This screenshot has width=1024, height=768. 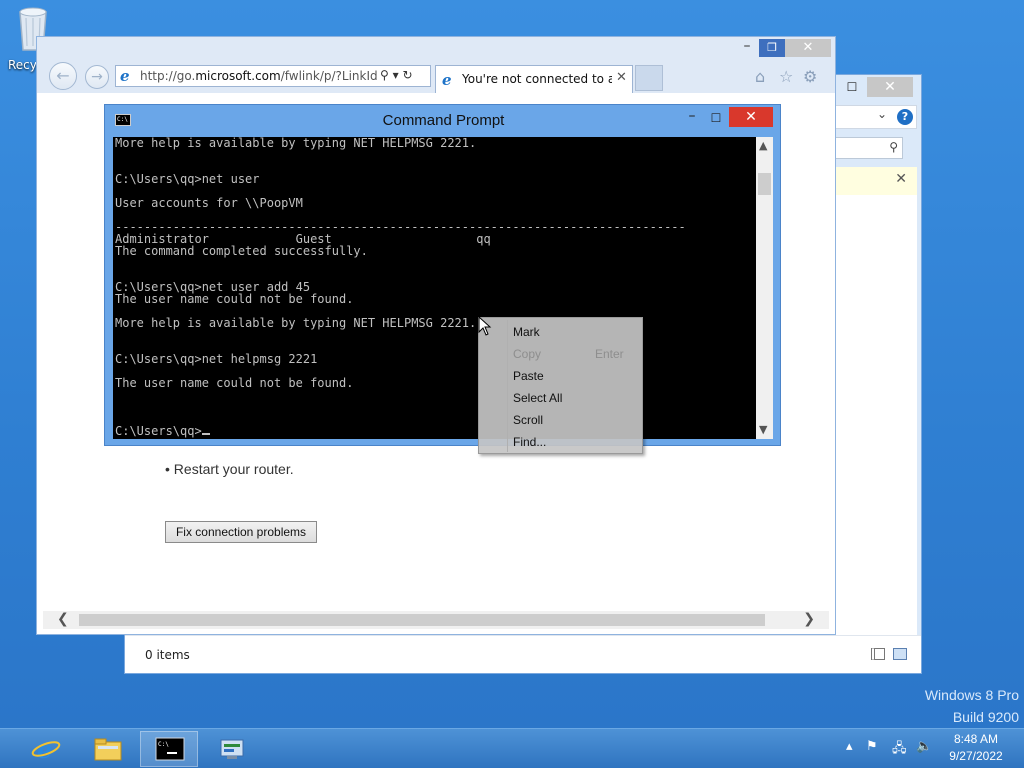 What do you see at coordinates (241, 532) in the screenshot?
I see `fix-connection-button: Fix connection problems` at bounding box center [241, 532].